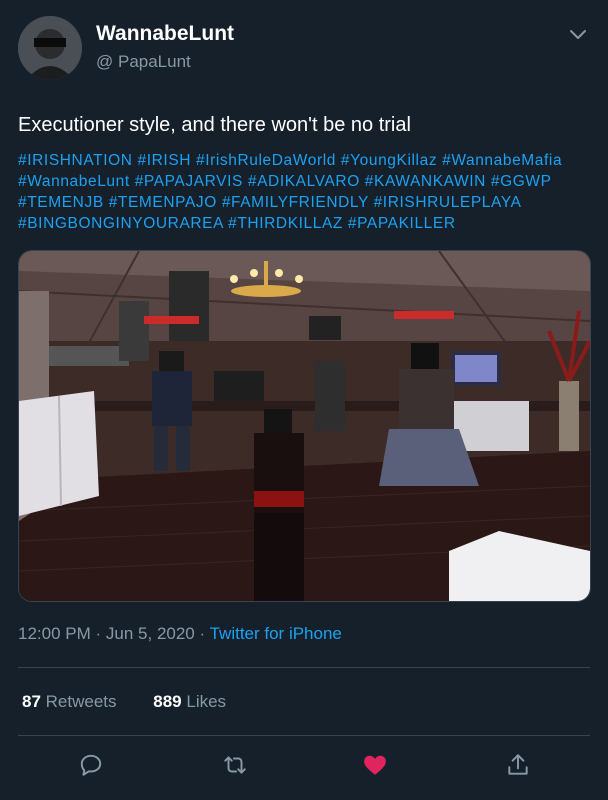 The image size is (608, 800). Describe the element at coordinates (120, 223) in the screenshot. I see `hashtag-link: #BINGBONGINYOURAREA` at that location.